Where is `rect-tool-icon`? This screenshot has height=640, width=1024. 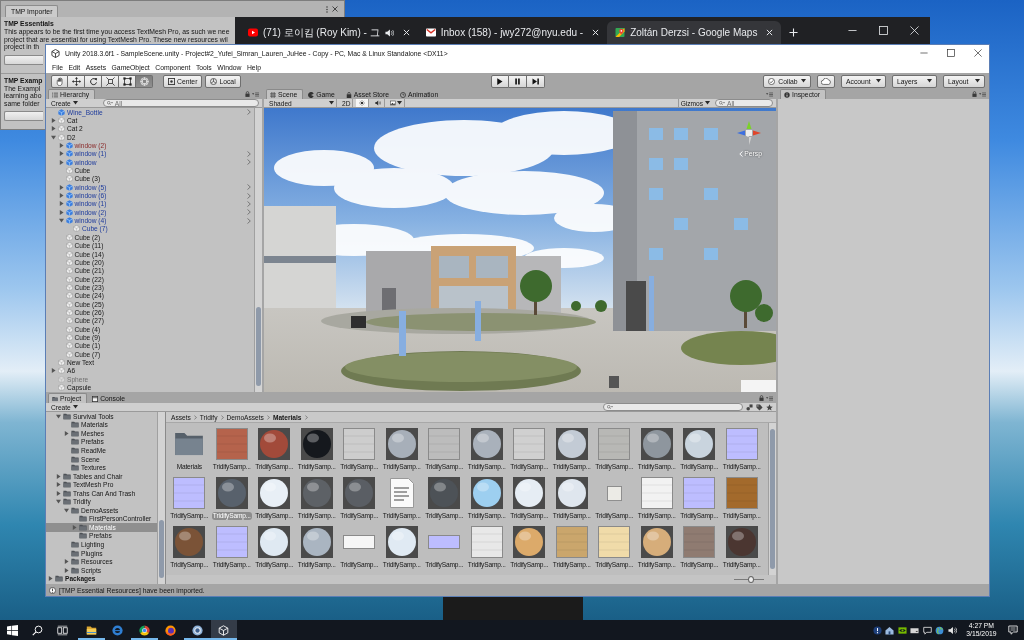 rect-tool-icon is located at coordinates (127, 81).